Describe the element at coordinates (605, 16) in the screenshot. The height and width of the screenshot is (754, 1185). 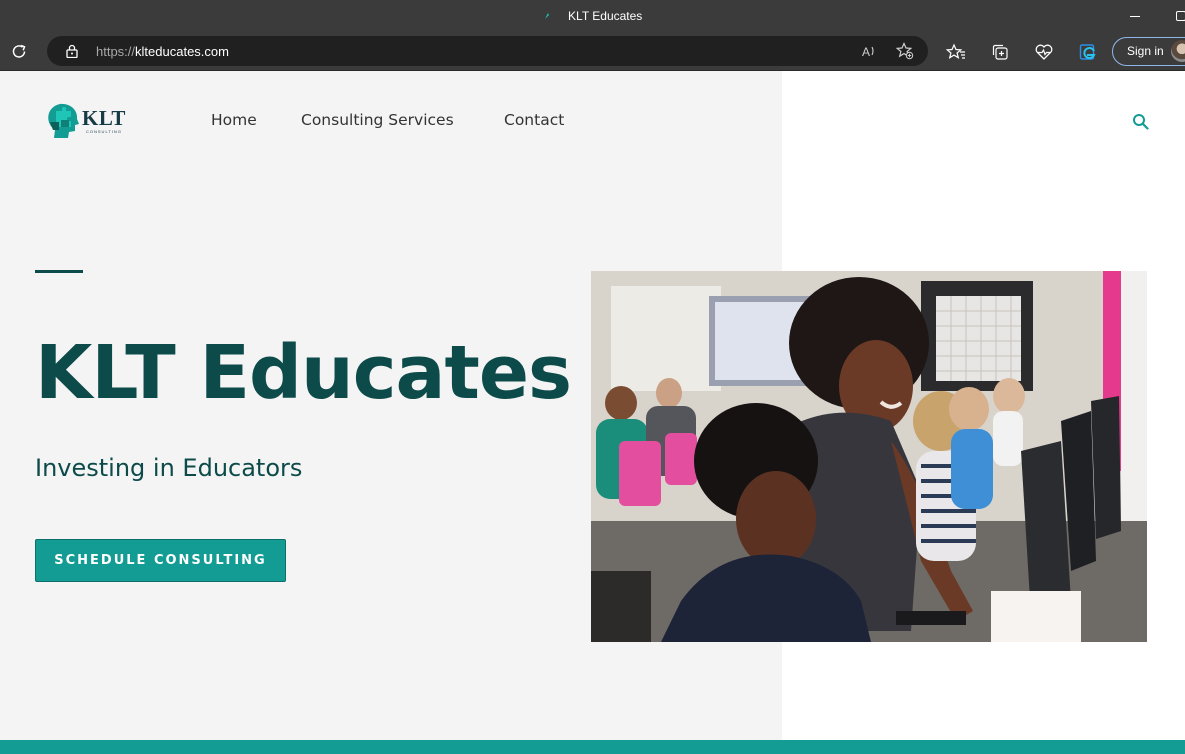
I see `tab-title: KLT Educates` at that location.